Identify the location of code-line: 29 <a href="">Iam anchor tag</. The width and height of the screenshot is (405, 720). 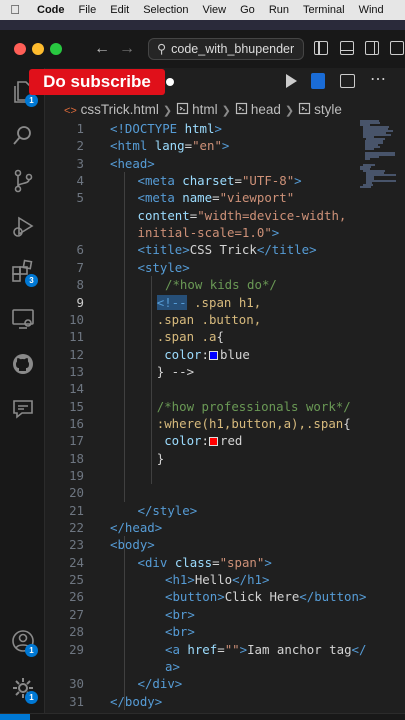
(225, 649).